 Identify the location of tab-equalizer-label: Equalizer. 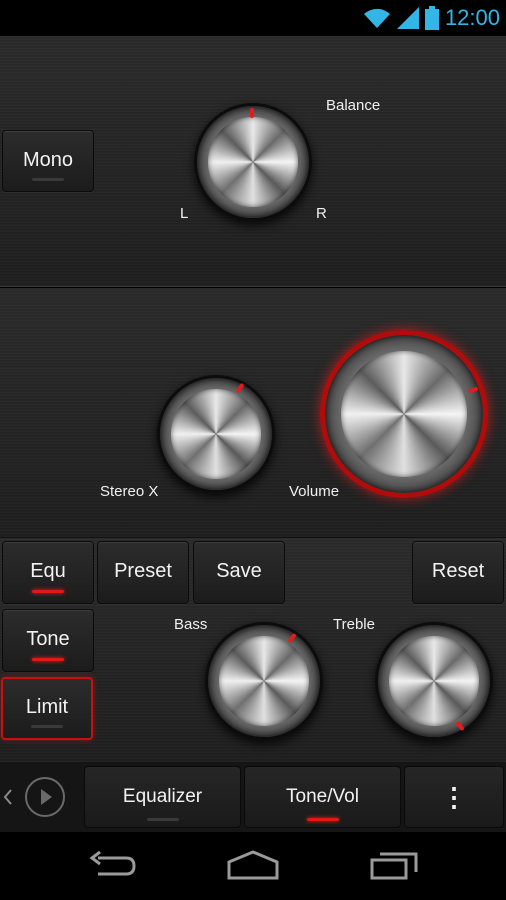
(162, 796).